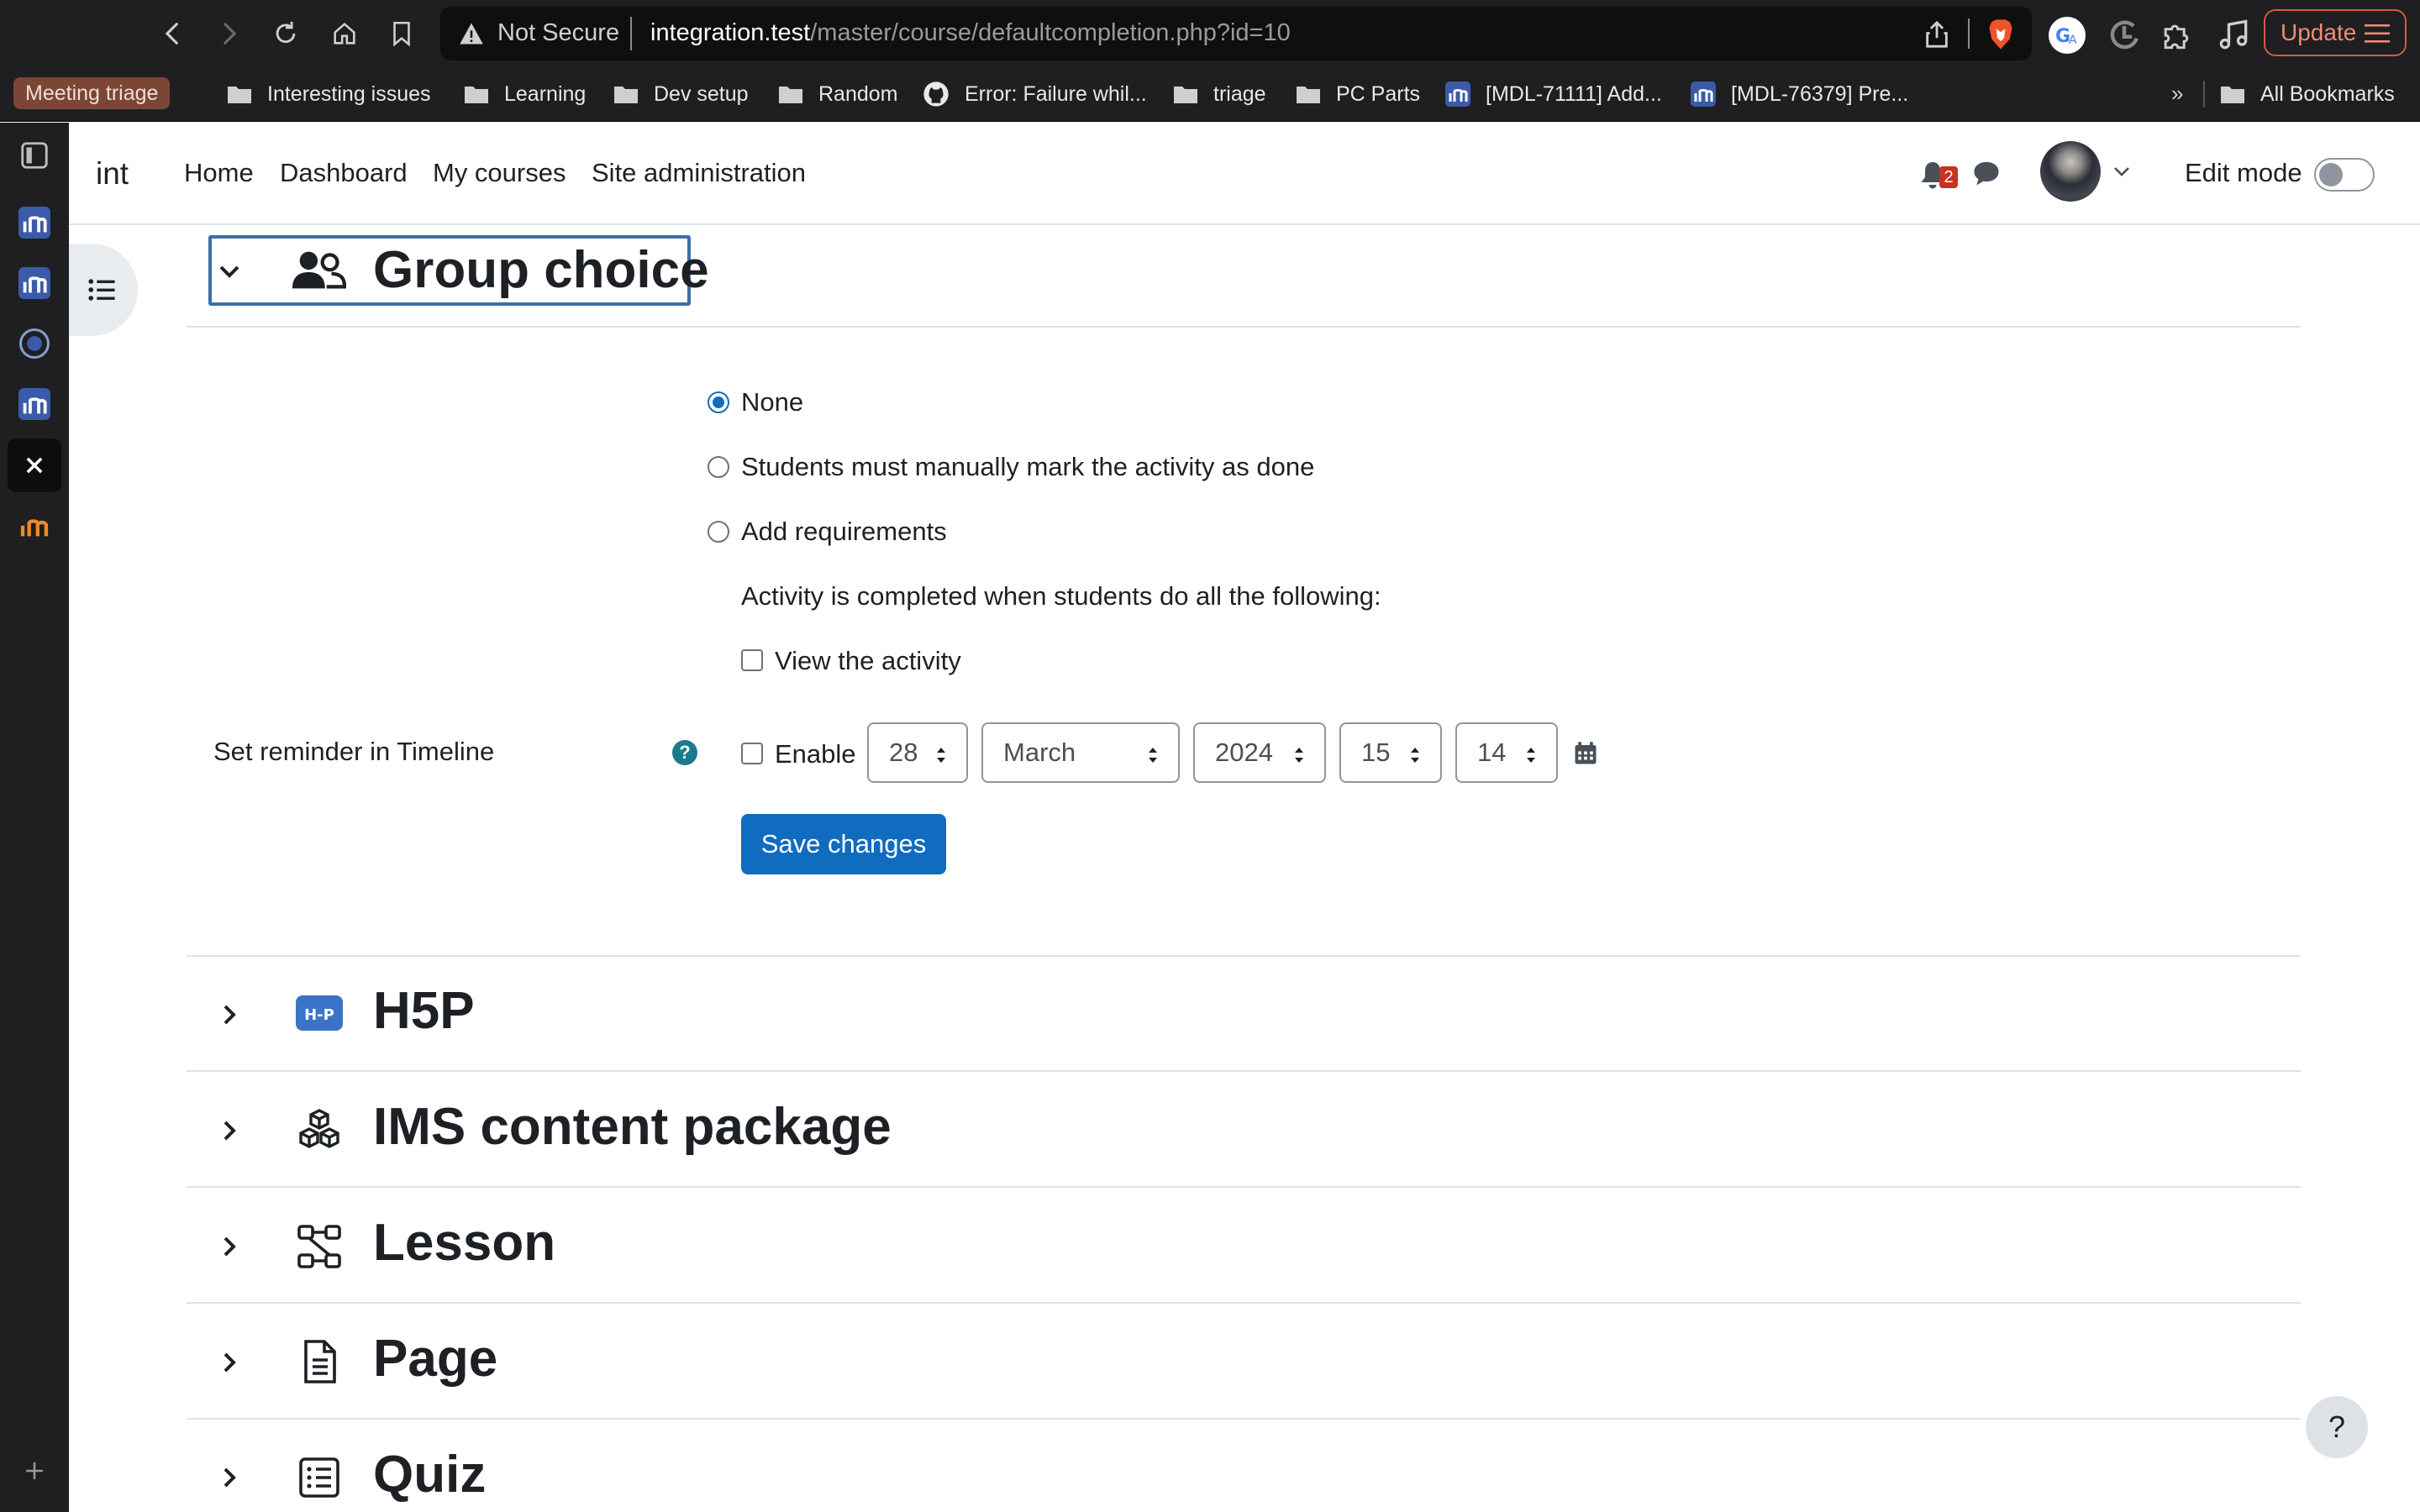 The image size is (2420, 1512). I want to click on forward-icon, so click(228, 33).